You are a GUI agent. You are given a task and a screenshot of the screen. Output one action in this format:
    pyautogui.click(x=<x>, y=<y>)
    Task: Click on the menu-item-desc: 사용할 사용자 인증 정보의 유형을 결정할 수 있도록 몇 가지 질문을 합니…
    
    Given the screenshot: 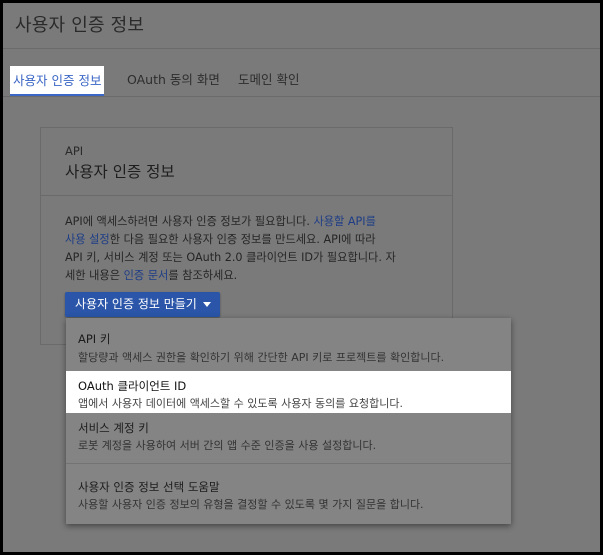 What is the action you would take?
    pyautogui.click(x=251, y=504)
    